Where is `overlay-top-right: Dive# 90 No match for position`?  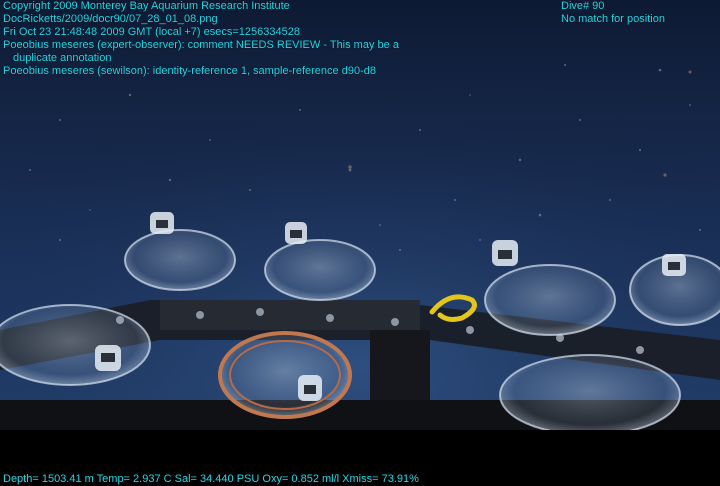 overlay-top-right: Dive# 90 No match for position is located at coordinates (613, 13).